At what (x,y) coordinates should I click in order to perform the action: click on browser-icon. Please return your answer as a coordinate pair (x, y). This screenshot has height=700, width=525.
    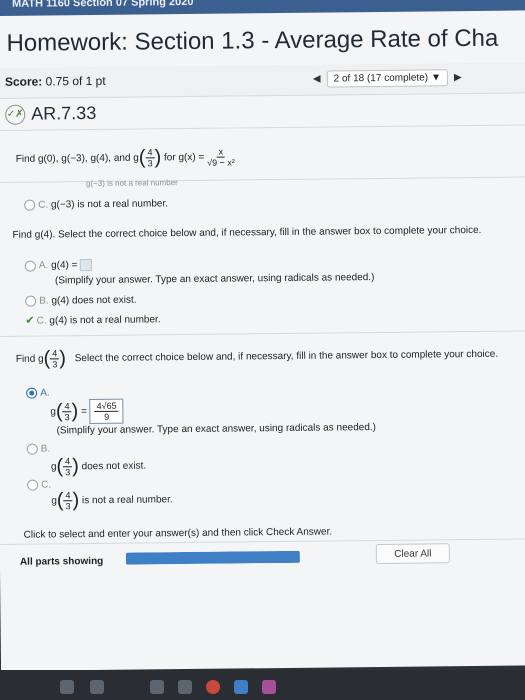
    Looking at the image, I should click on (213, 687).